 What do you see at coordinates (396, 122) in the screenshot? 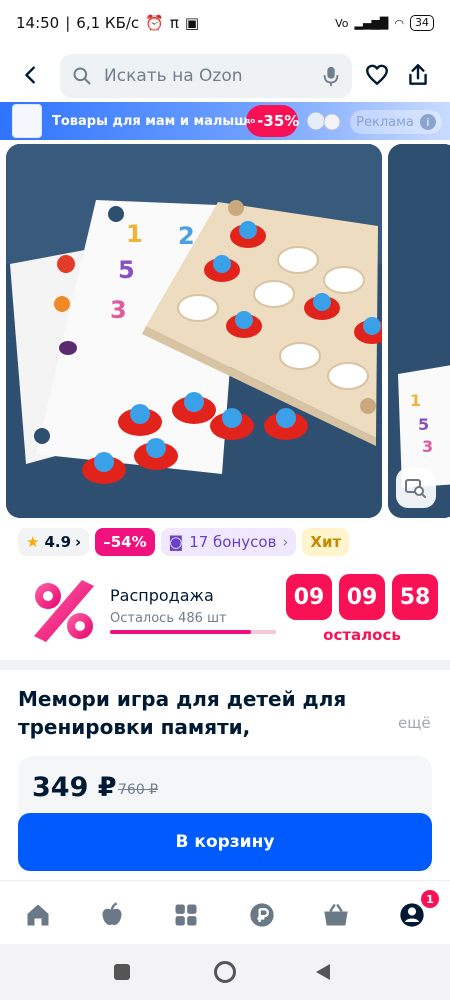
I see `ad-label: Реклама i` at bounding box center [396, 122].